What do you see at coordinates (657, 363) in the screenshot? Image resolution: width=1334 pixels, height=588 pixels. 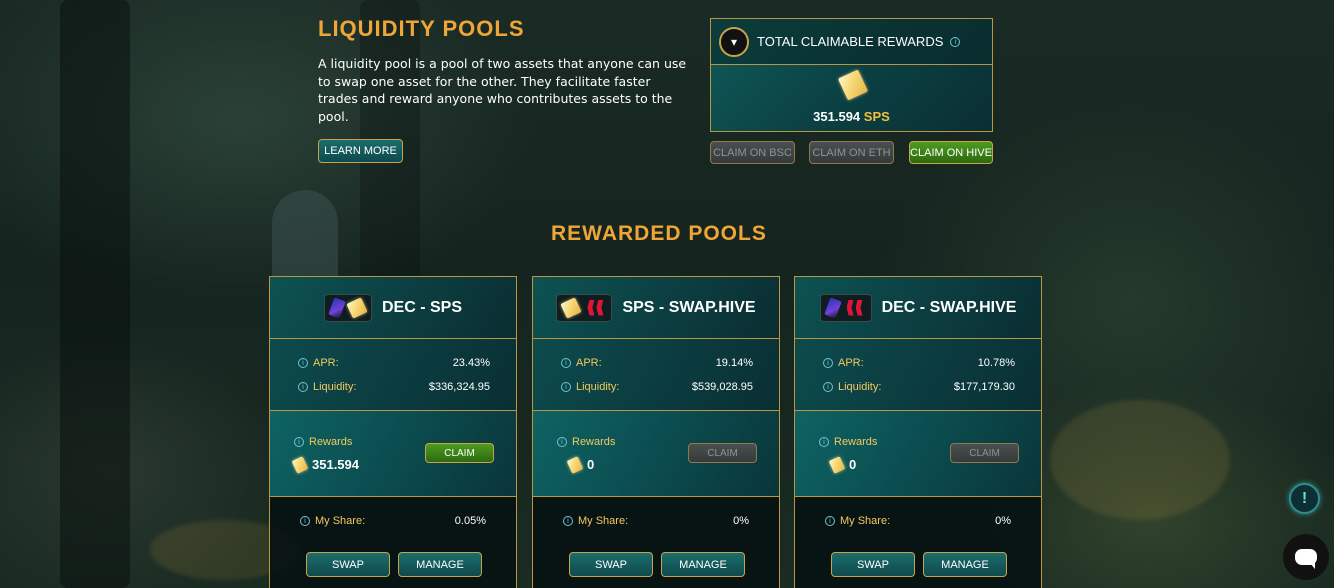 I see `apr-row: i APR: 19.14%` at bounding box center [657, 363].